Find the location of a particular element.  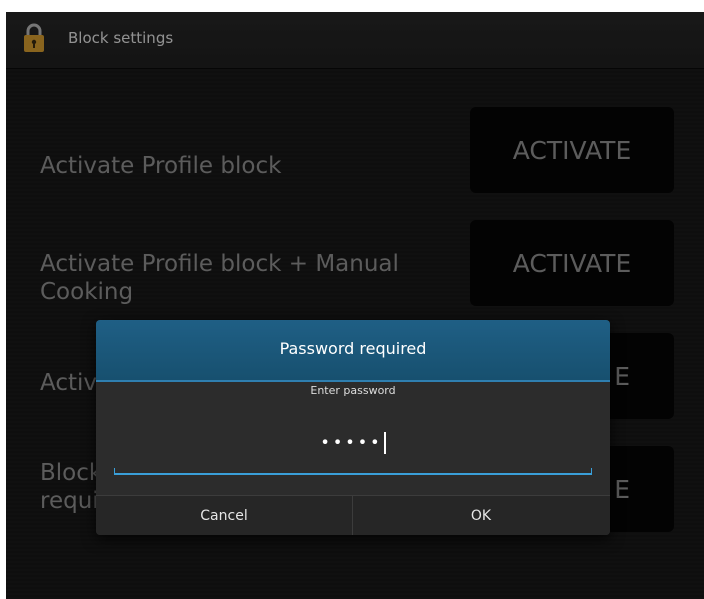

dialog-header: Password required is located at coordinates (353, 351).